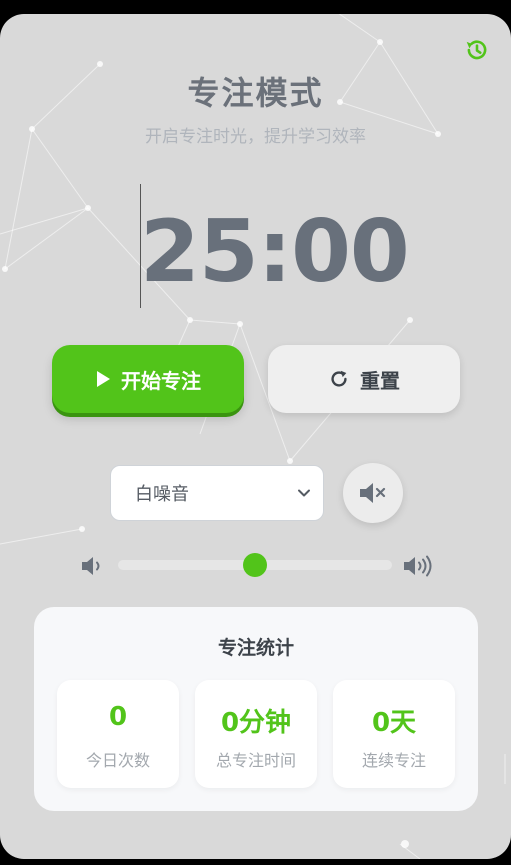 The image size is (511, 865). What do you see at coordinates (255, 648) in the screenshot?
I see `stats-title: 专注统计` at bounding box center [255, 648].